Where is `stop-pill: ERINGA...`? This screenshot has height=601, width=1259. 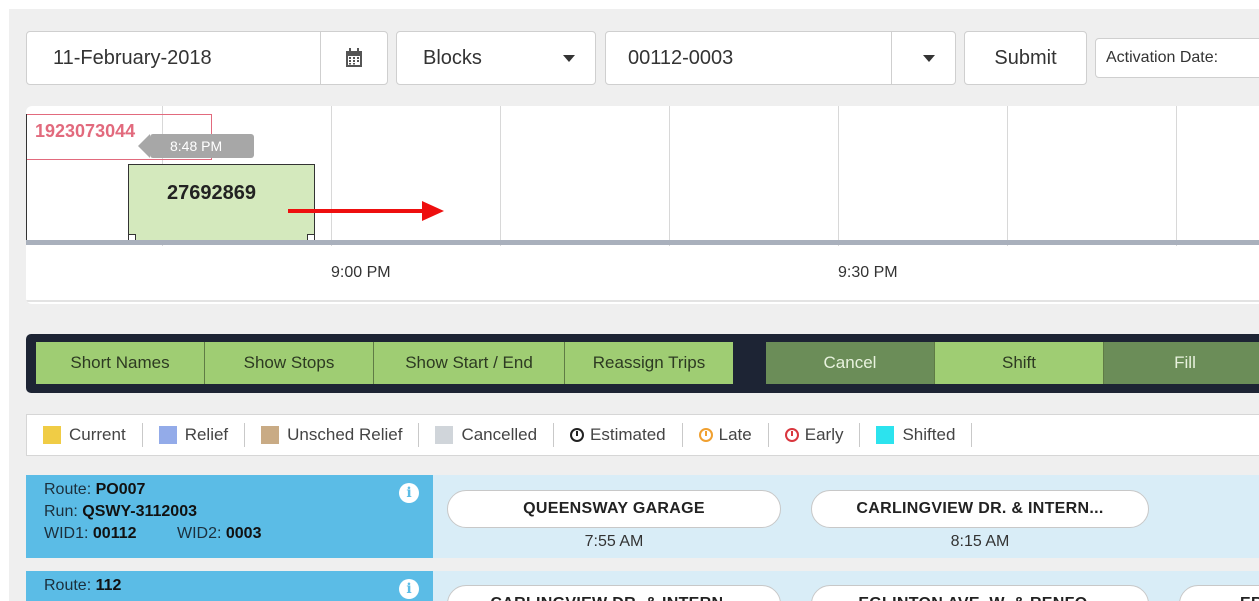
stop-pill: ERINGA... is located at coordinates (1219, 593).